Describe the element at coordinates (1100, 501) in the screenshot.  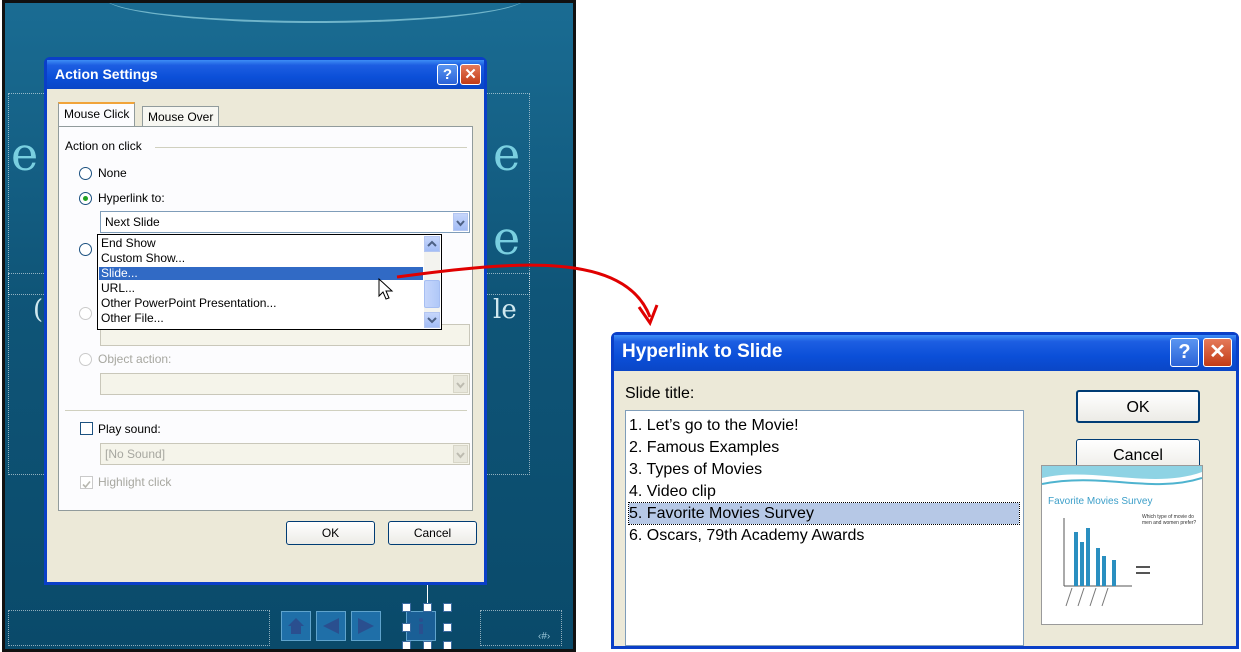
I see `preview-title: Favorite Movies Survey` at that location.